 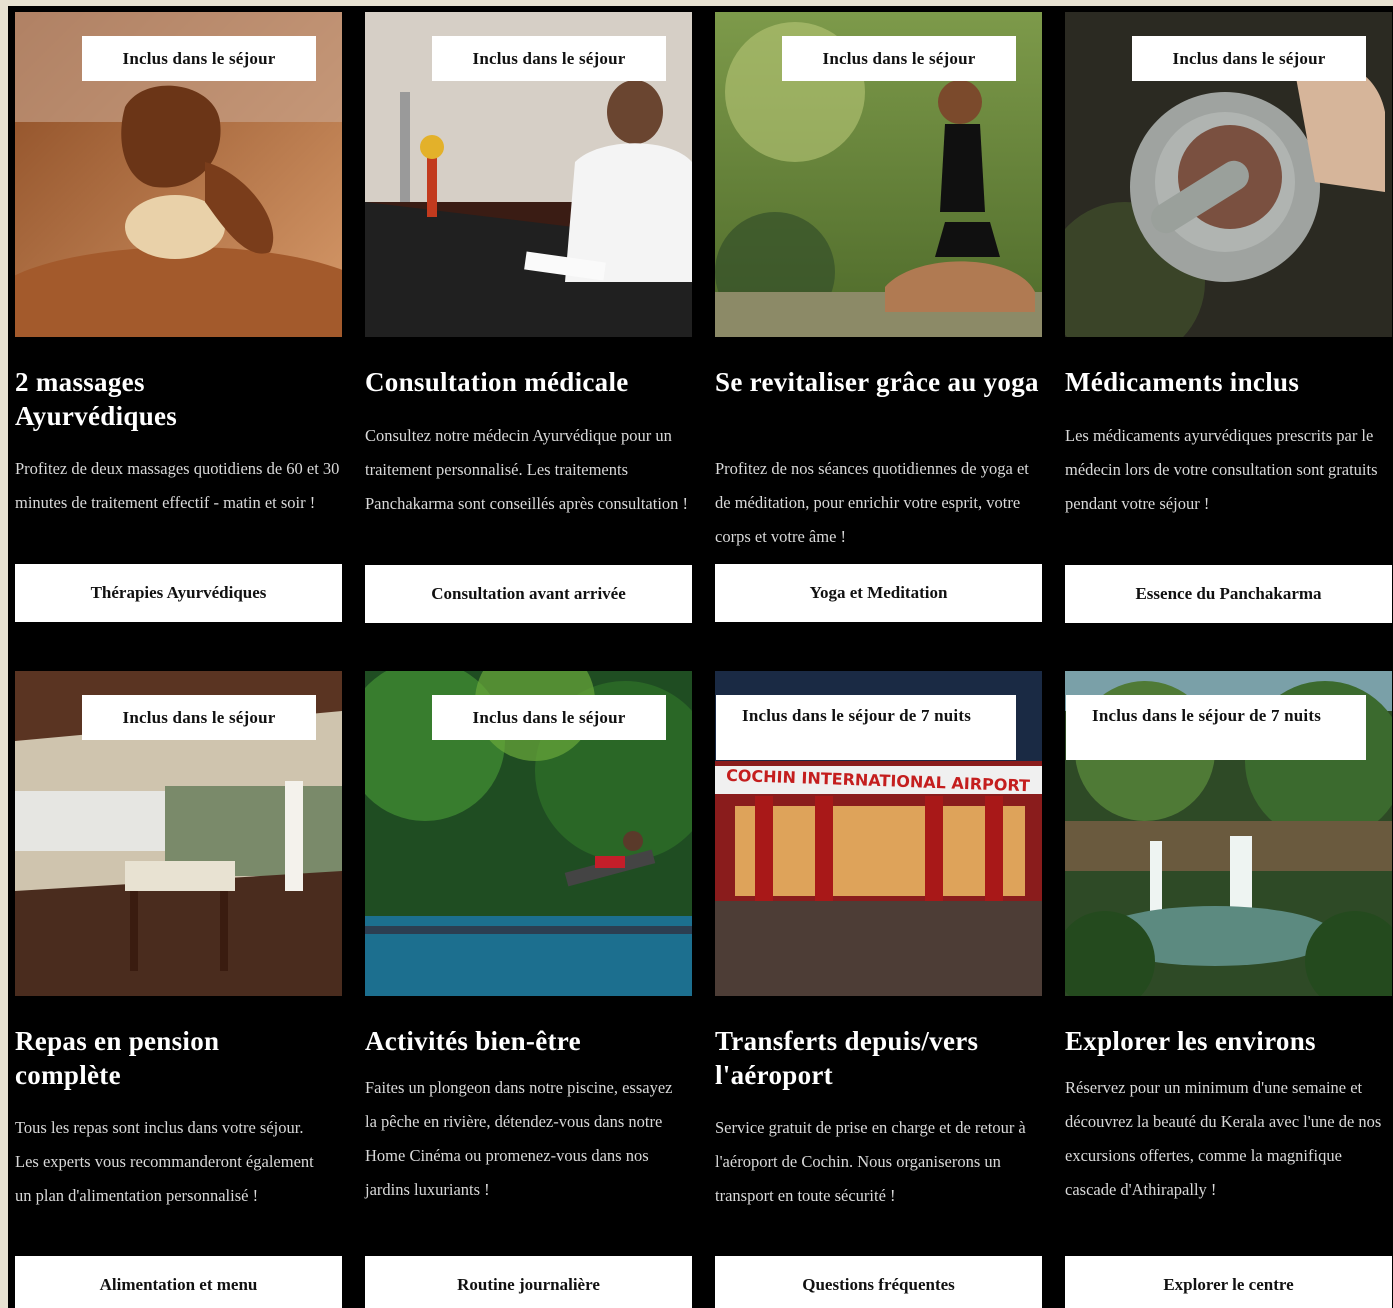 I want to click on pre-arrival-consultation-button: Consultation avant arrivée, so click(x=528, y=594).